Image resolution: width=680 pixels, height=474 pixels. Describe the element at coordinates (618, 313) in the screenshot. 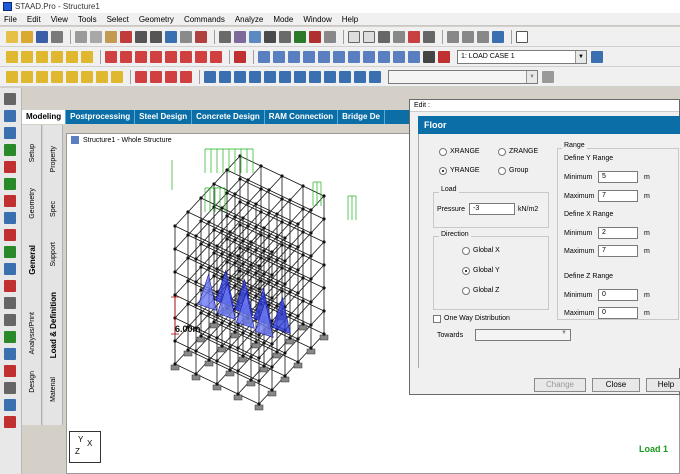

I see `z-max-input: 0` at that location.